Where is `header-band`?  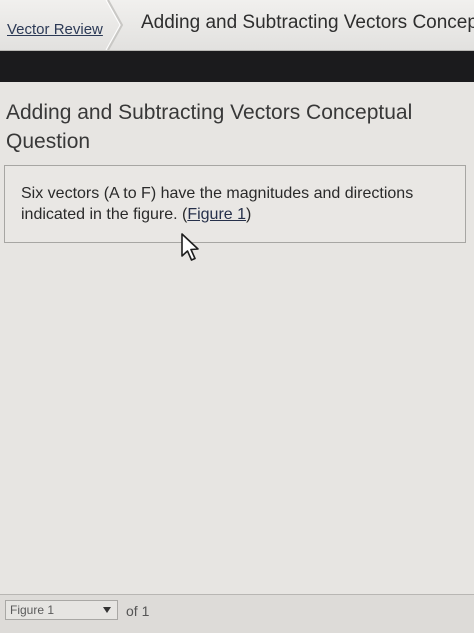
header-band is located at coordinates (237, 66).